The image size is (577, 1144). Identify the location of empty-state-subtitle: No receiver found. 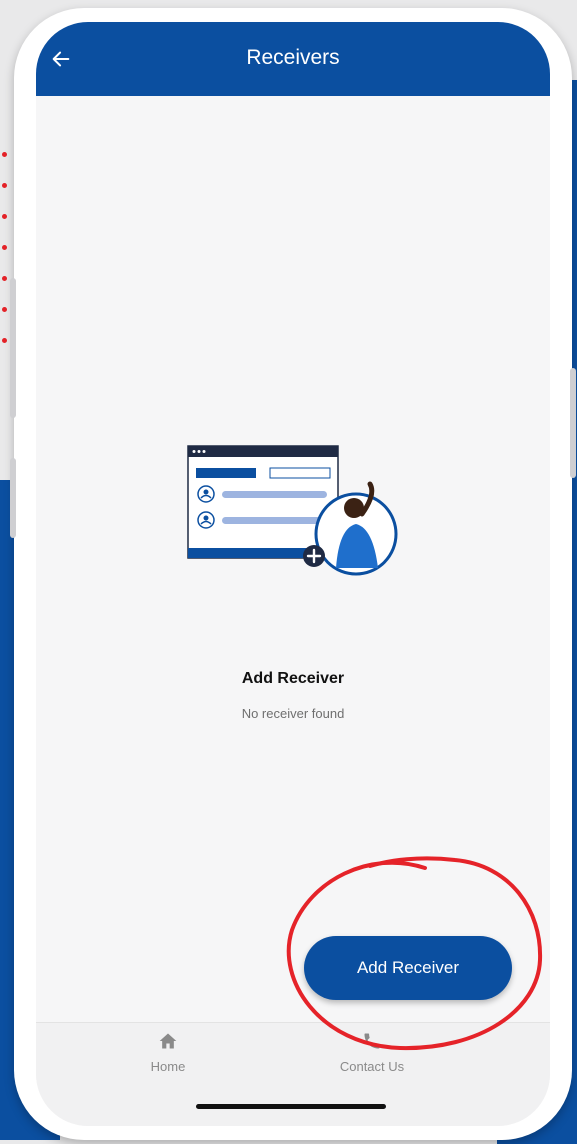
(293, 713).